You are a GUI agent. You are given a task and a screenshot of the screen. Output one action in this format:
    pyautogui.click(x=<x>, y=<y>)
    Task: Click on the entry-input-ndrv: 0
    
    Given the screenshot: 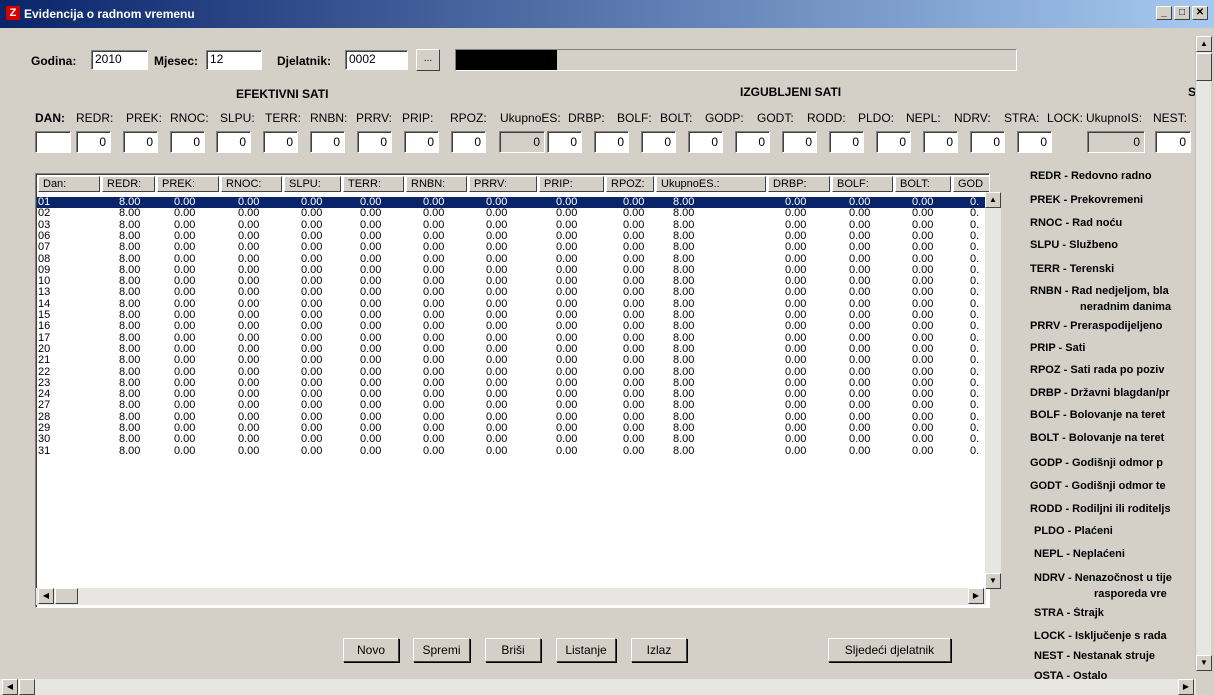 What is the action you would take?
    pyautogui.click(x=940, y=142)
    